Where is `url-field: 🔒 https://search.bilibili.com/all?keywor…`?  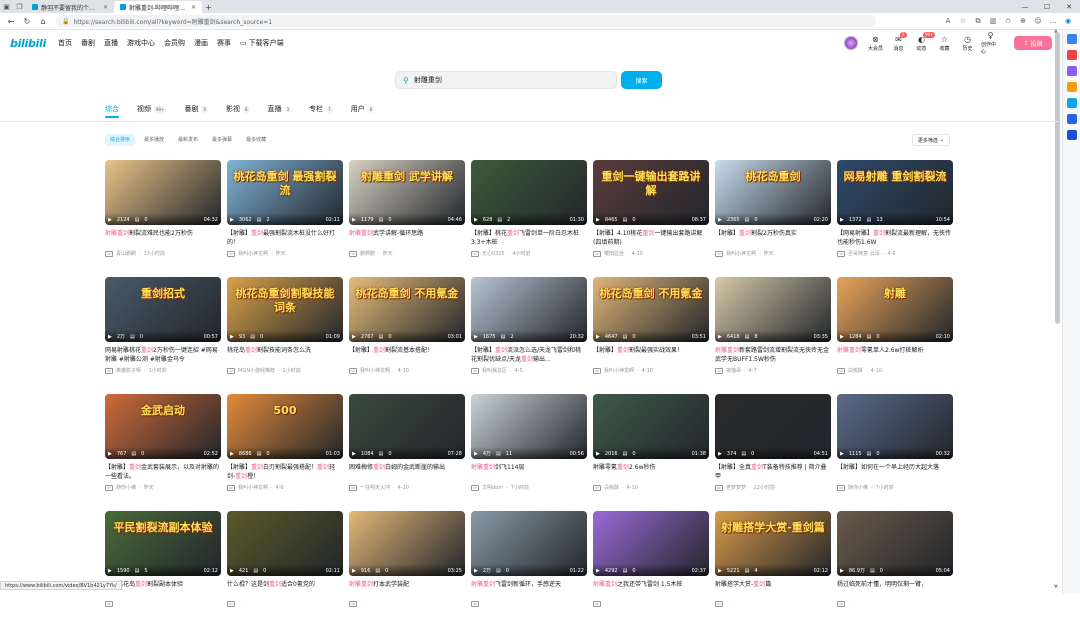 url-field: 🔒 https://search.bilibili.com/all?keywor… is located at coordinates (466, 21).